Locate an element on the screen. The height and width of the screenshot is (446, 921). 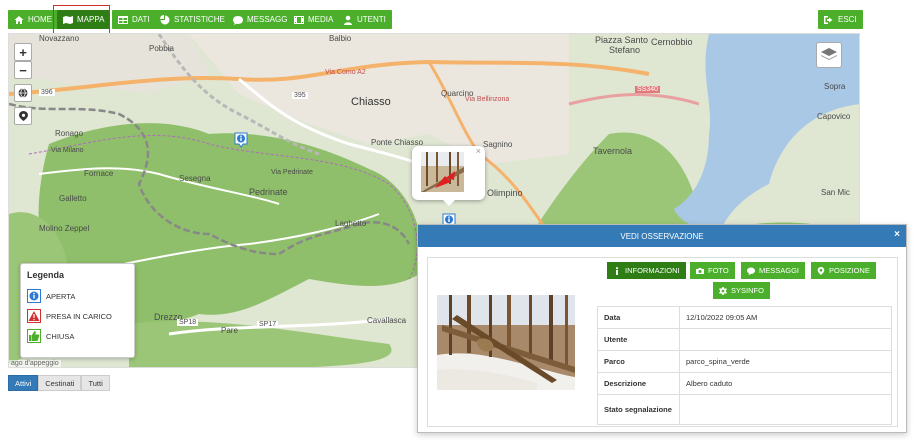
nav-messages-button: MESSAGGI is located at coordinates (261, 19).